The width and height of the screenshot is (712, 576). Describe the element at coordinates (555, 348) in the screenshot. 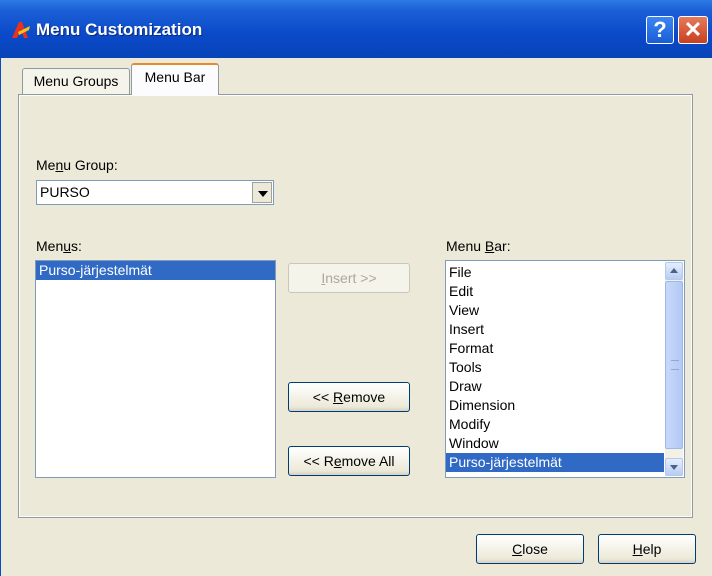

I see `list-item: Format` at that location.